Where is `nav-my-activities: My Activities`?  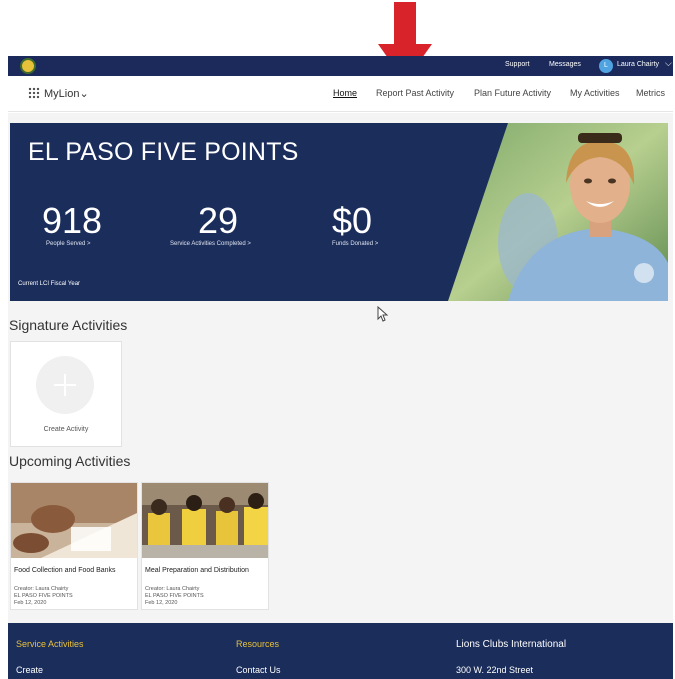 nav-my-activities: My Activities is located at coordinates (595, 93).